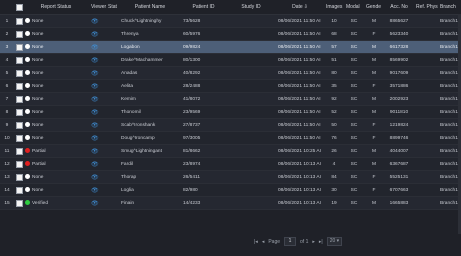 This screenshot has width=461, height=256. I want to click on header-report-status: Report Status, so click(56, 7).